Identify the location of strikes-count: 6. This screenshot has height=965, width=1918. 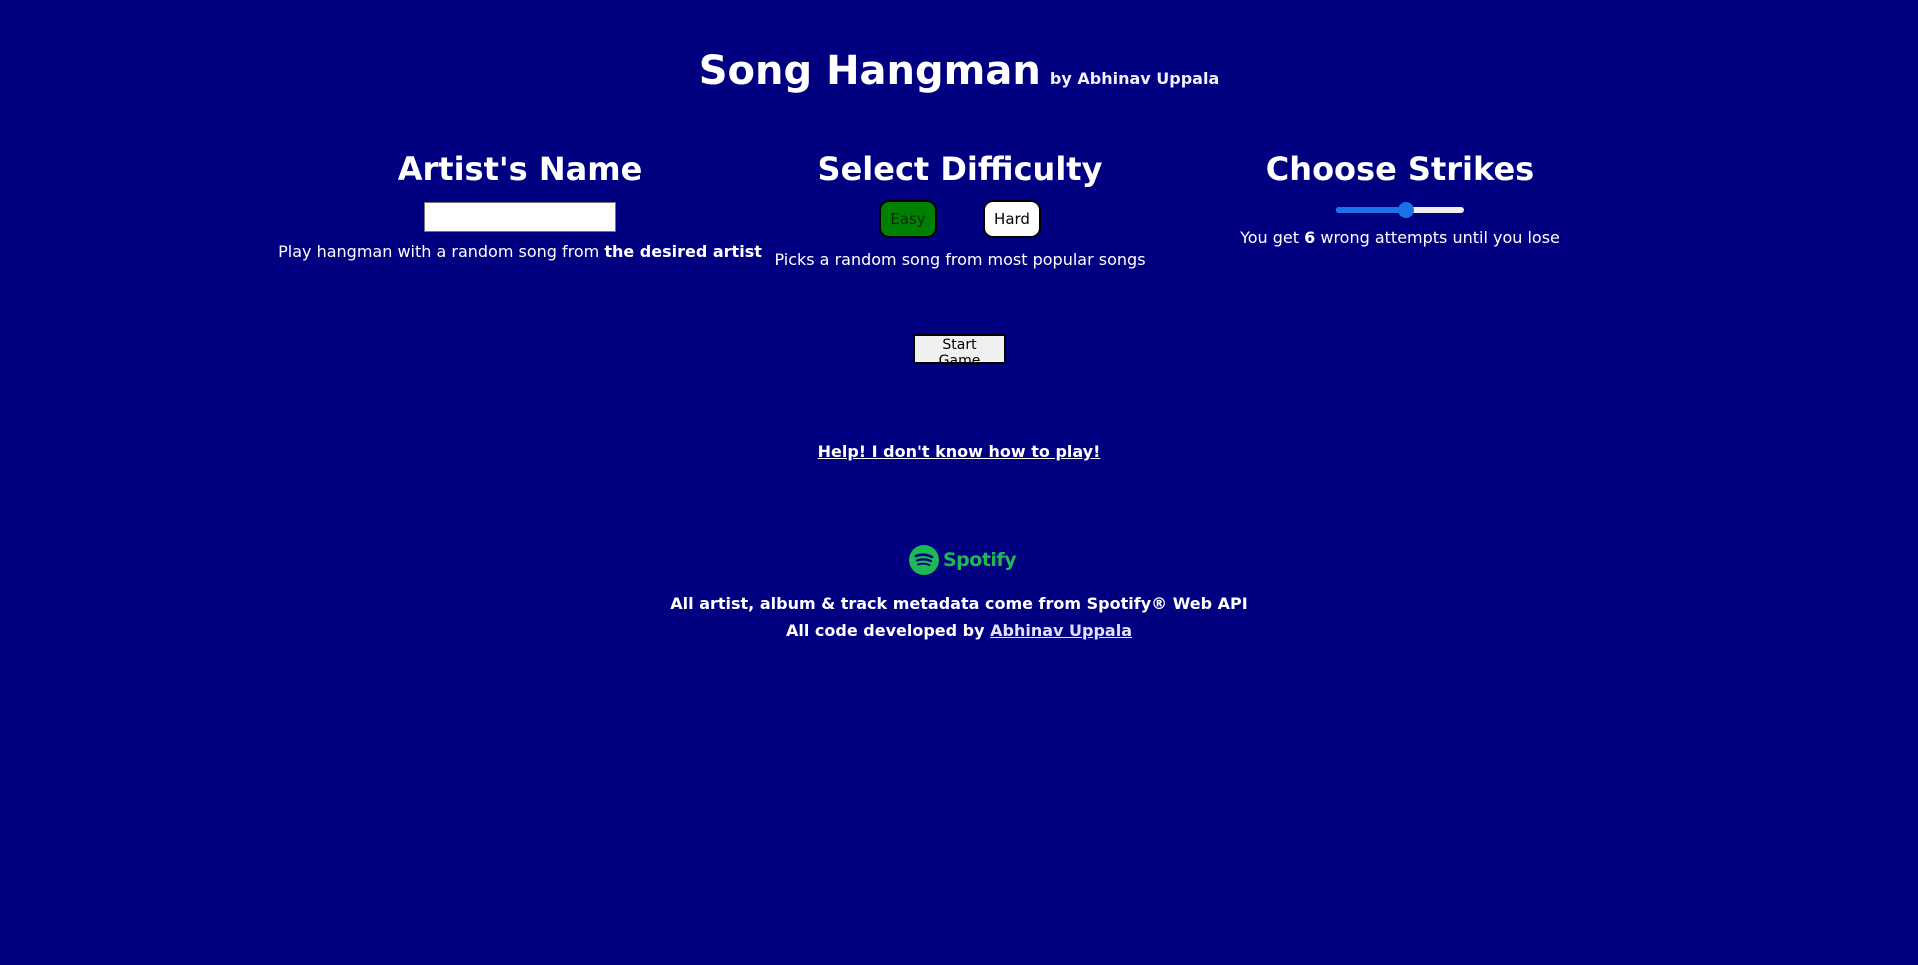
(1310, 237).